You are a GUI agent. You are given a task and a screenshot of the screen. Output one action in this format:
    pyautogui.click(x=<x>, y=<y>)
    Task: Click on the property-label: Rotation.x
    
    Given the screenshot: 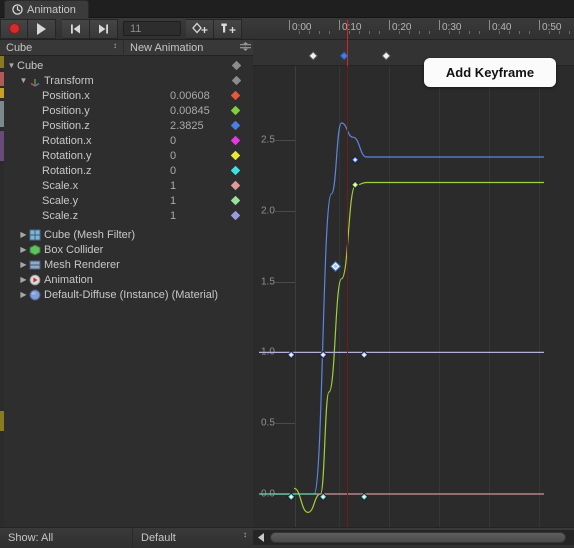 What is the action you would take?
    pyautogui.click(x=67, y=140)
    